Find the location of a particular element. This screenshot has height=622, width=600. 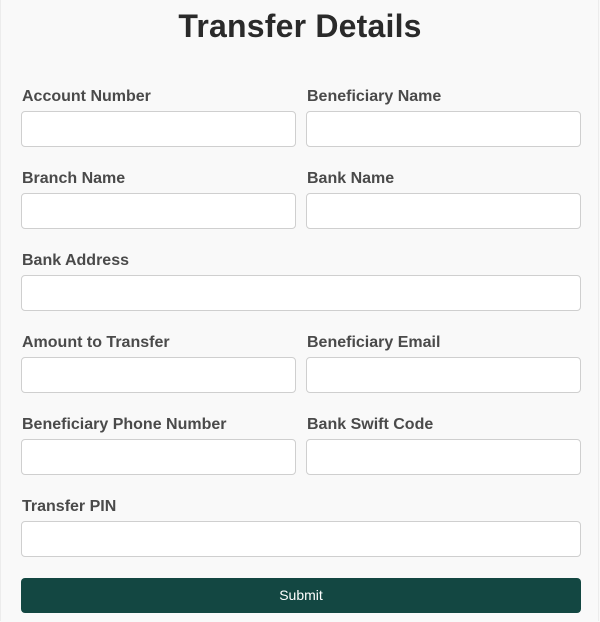

bank-swift-code-input is located at coordinates (443, 457).